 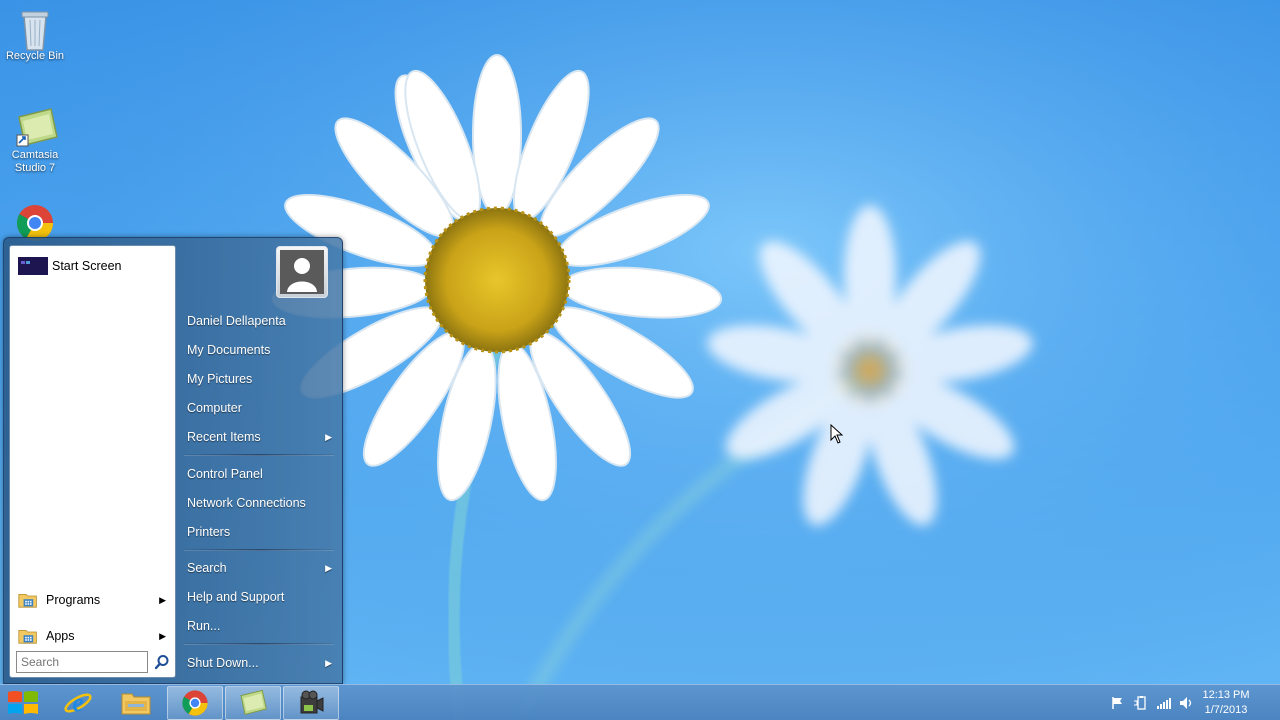 I want to click on svg-text: e, so click(x=78, y=702).